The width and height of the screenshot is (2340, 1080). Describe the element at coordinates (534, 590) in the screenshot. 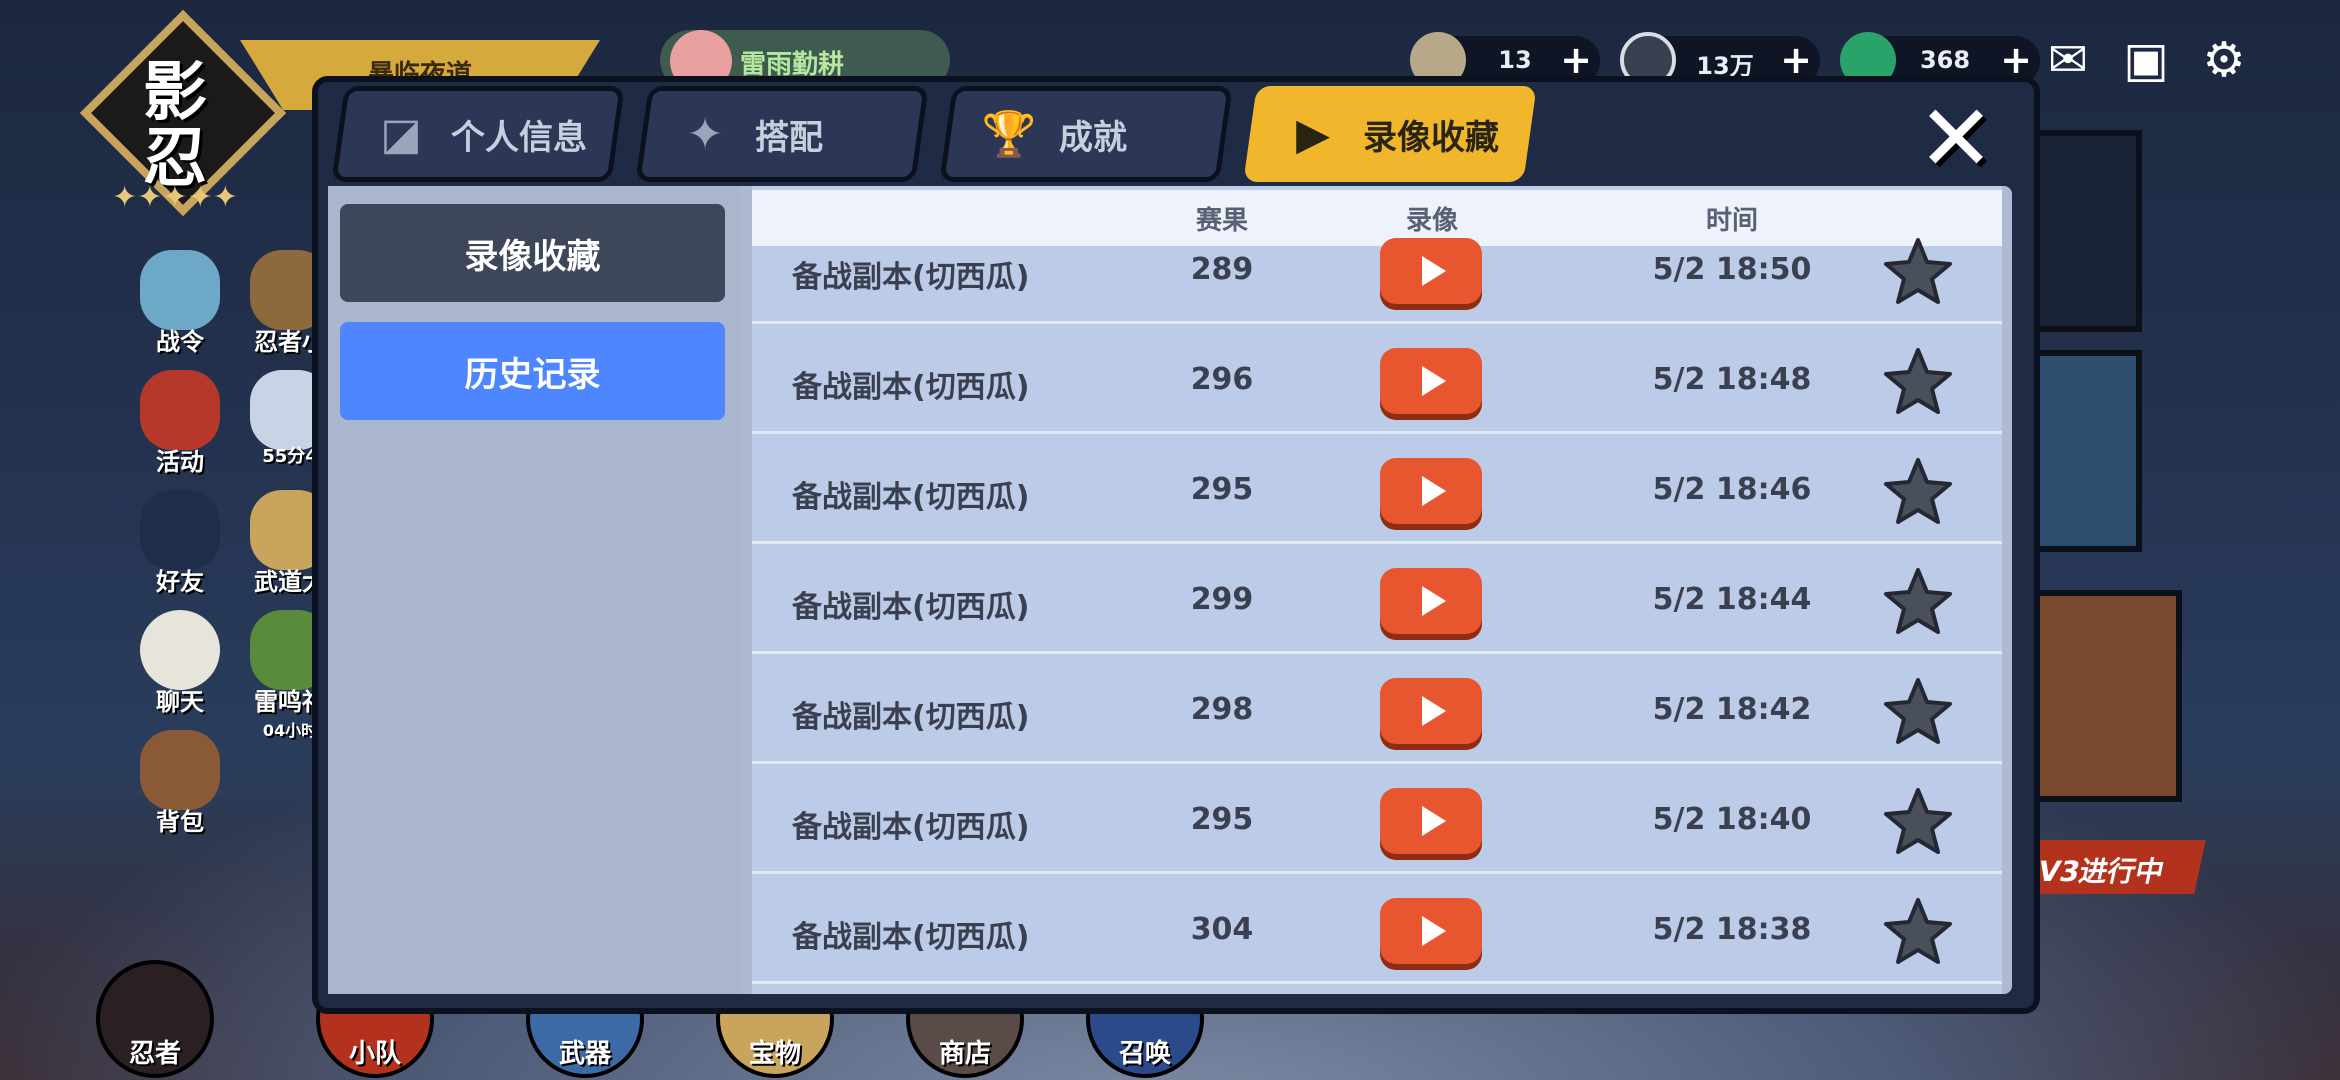

I see `replay-sidebar` at that location.